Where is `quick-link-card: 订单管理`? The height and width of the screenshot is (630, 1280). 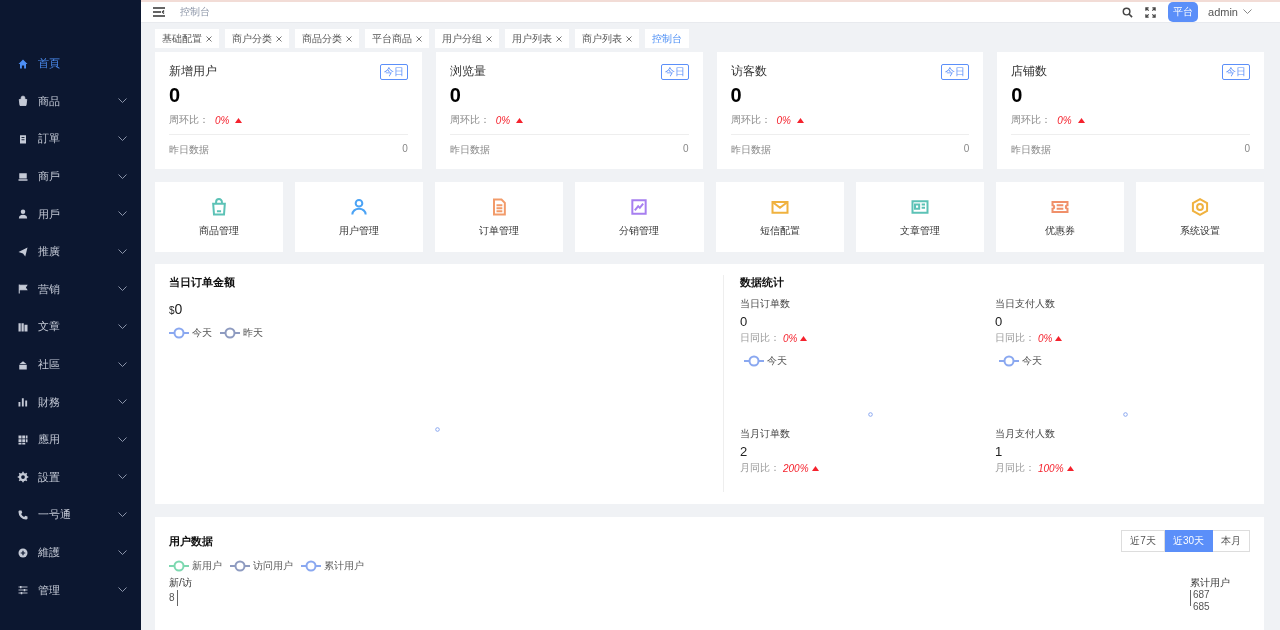 quick-link-card: 订单管理 is located at coordinates (499, 217).